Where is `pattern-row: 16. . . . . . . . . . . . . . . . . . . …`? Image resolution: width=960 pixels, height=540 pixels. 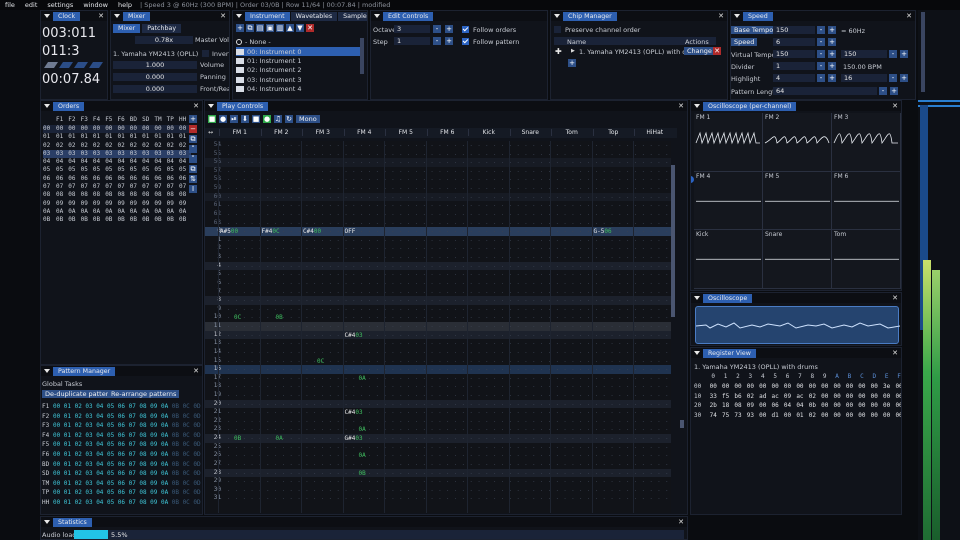
pattern-row: 16. . . . . . . . . . . . . . . . . . . … is located at coordinates (438, 369).